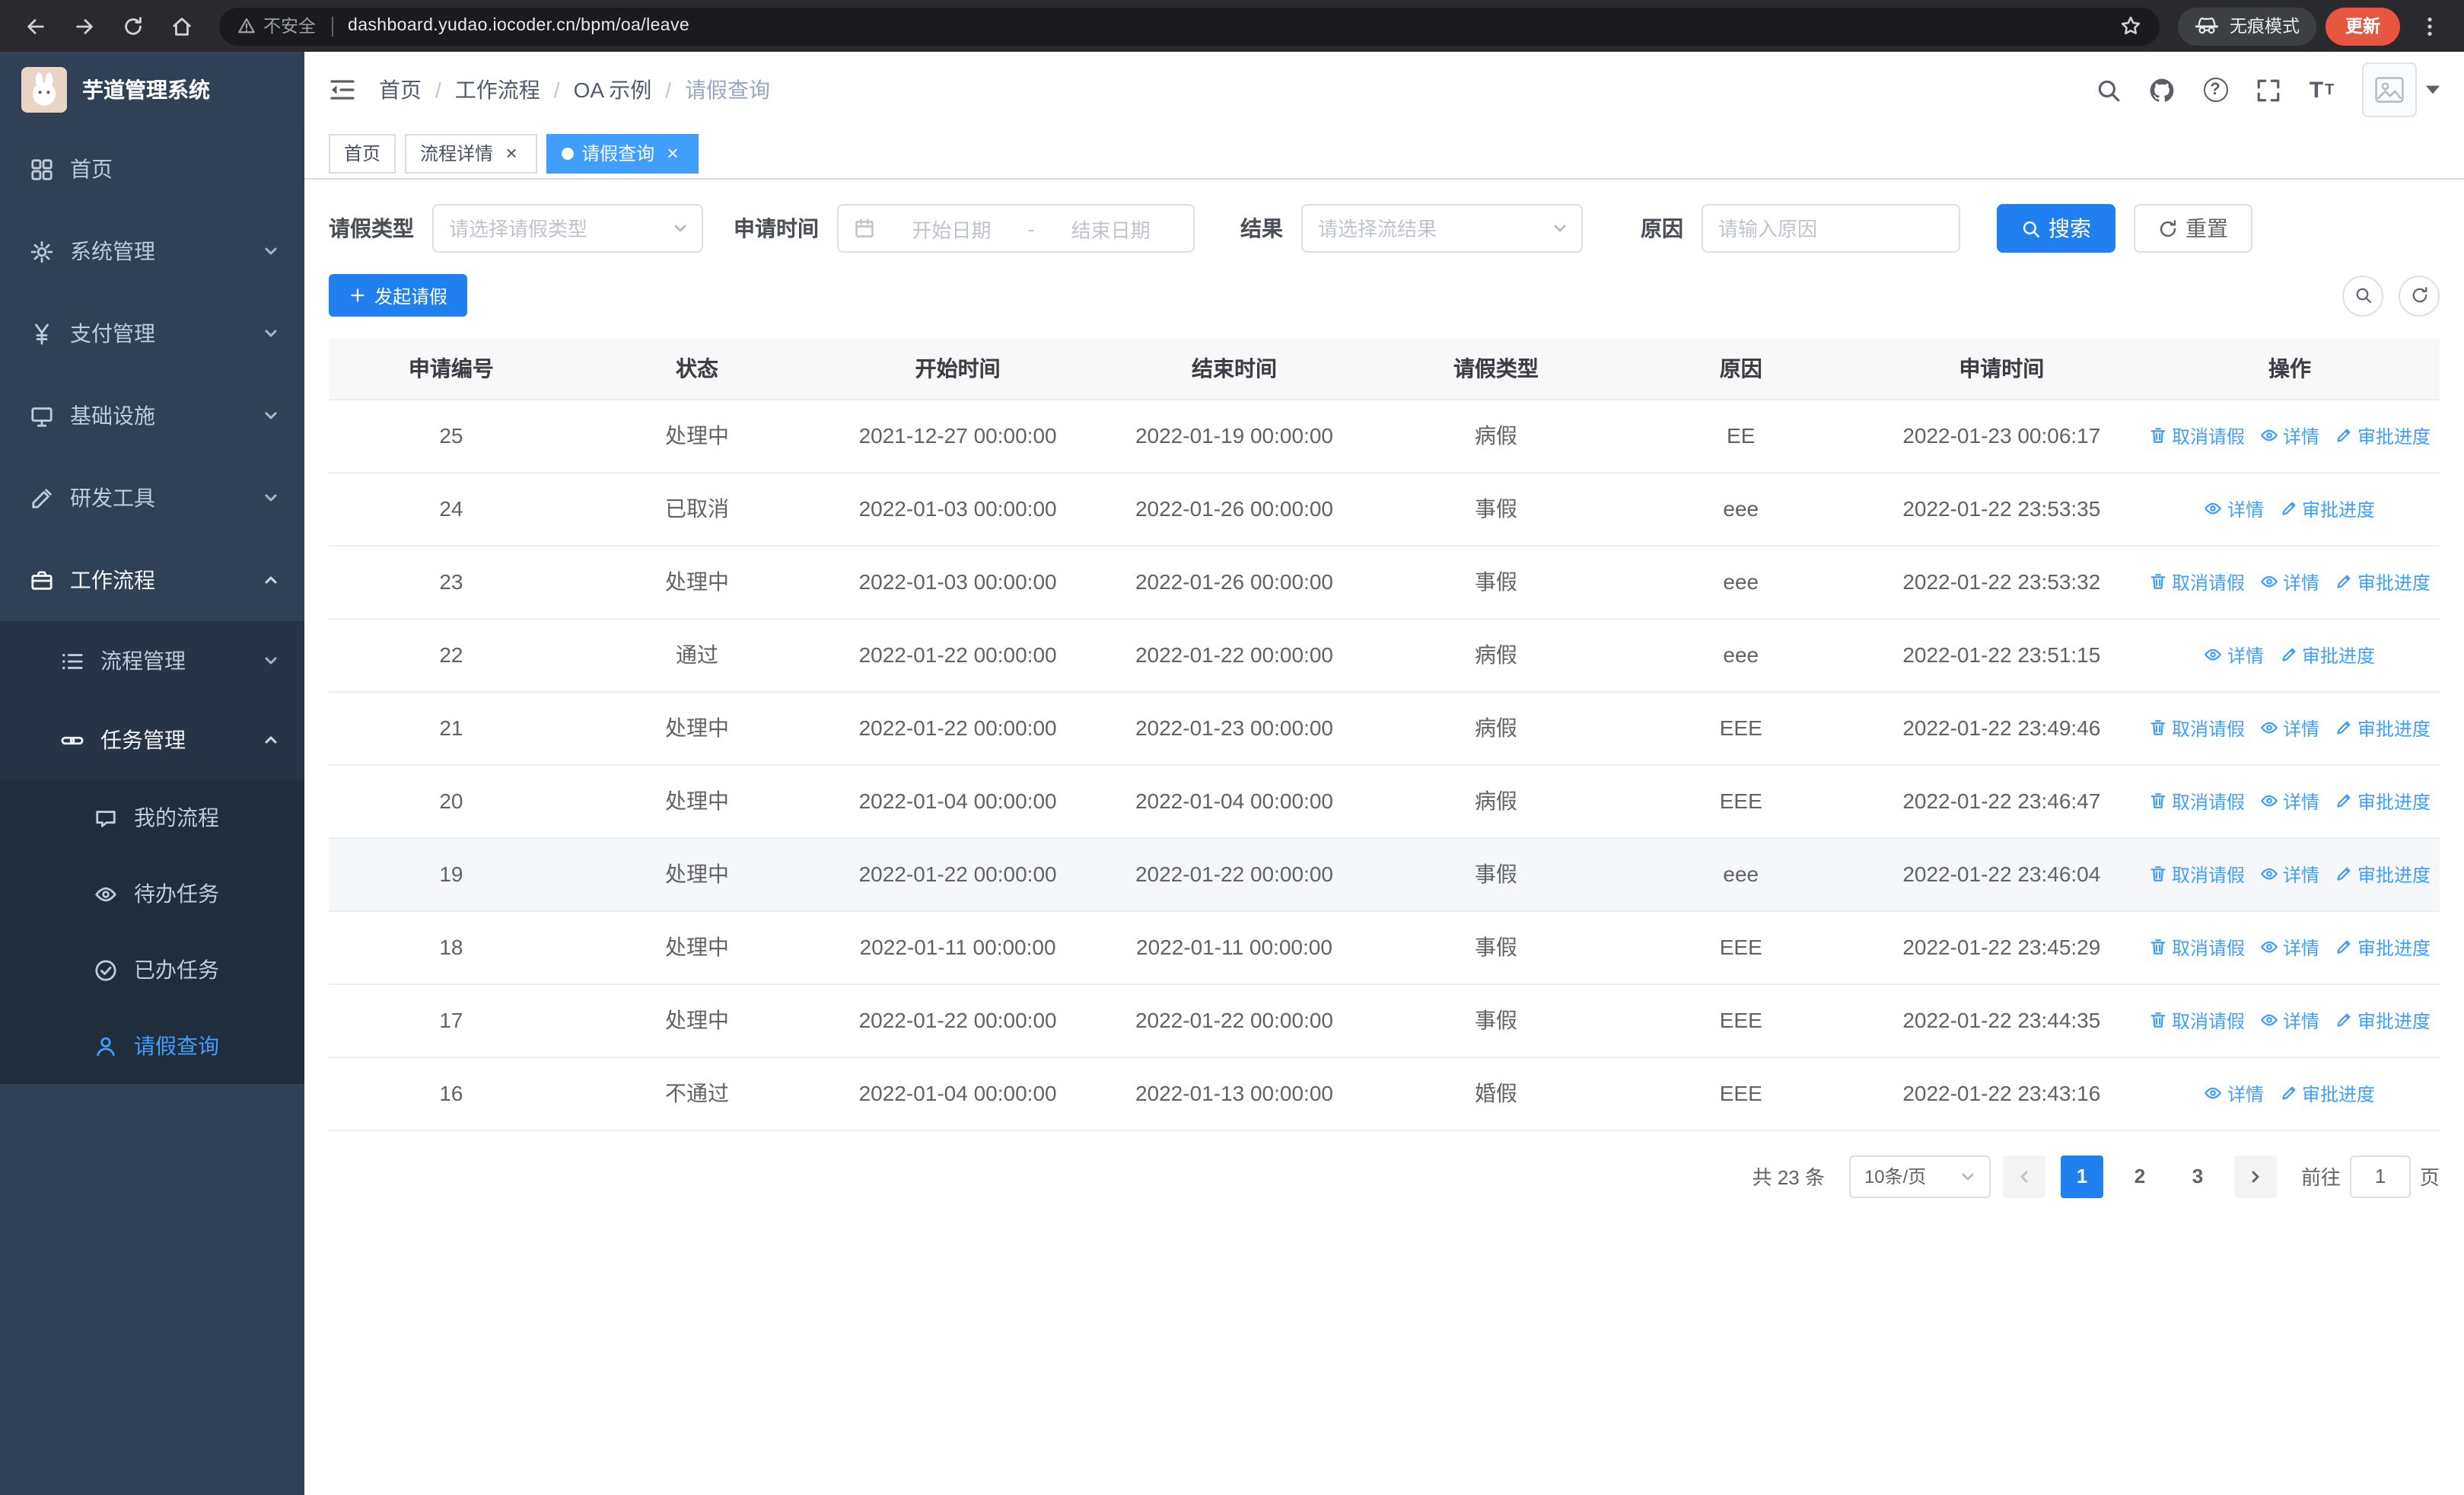 The height and width of the screenshot is (1495, 2464). I want to click on sidebar-toggle-icon, so click(342, 90).